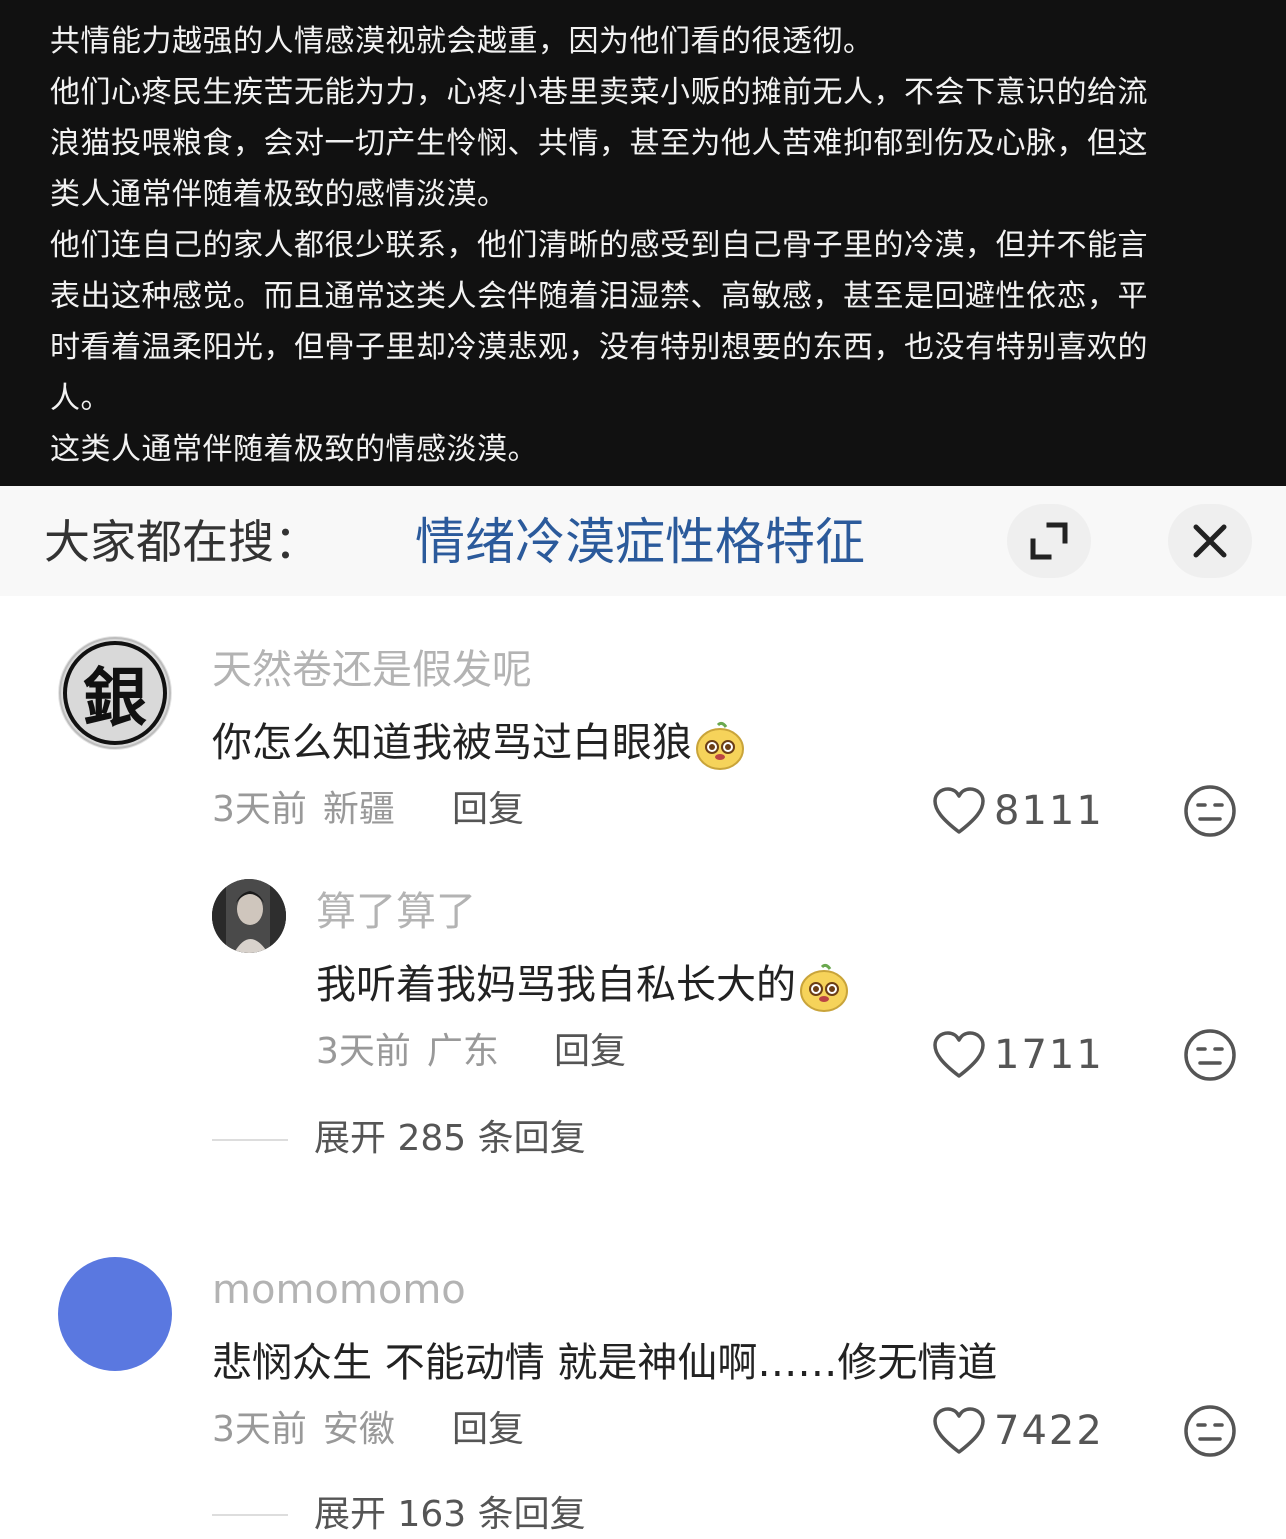  I want to click on reply-time: 3天前, so click(363, 1051).